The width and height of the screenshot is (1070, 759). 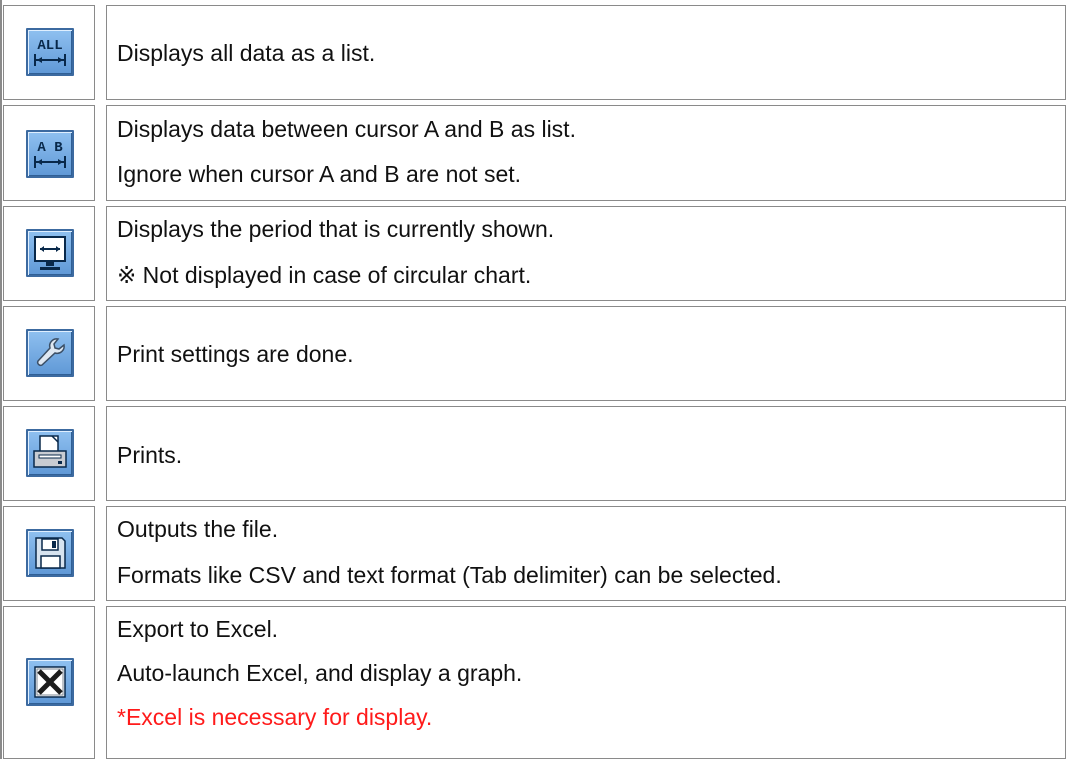 What do you see at coordinates (586, 453) in the screenshot?
I see `description-cell: Prints.` at bounding box center [586, 453].